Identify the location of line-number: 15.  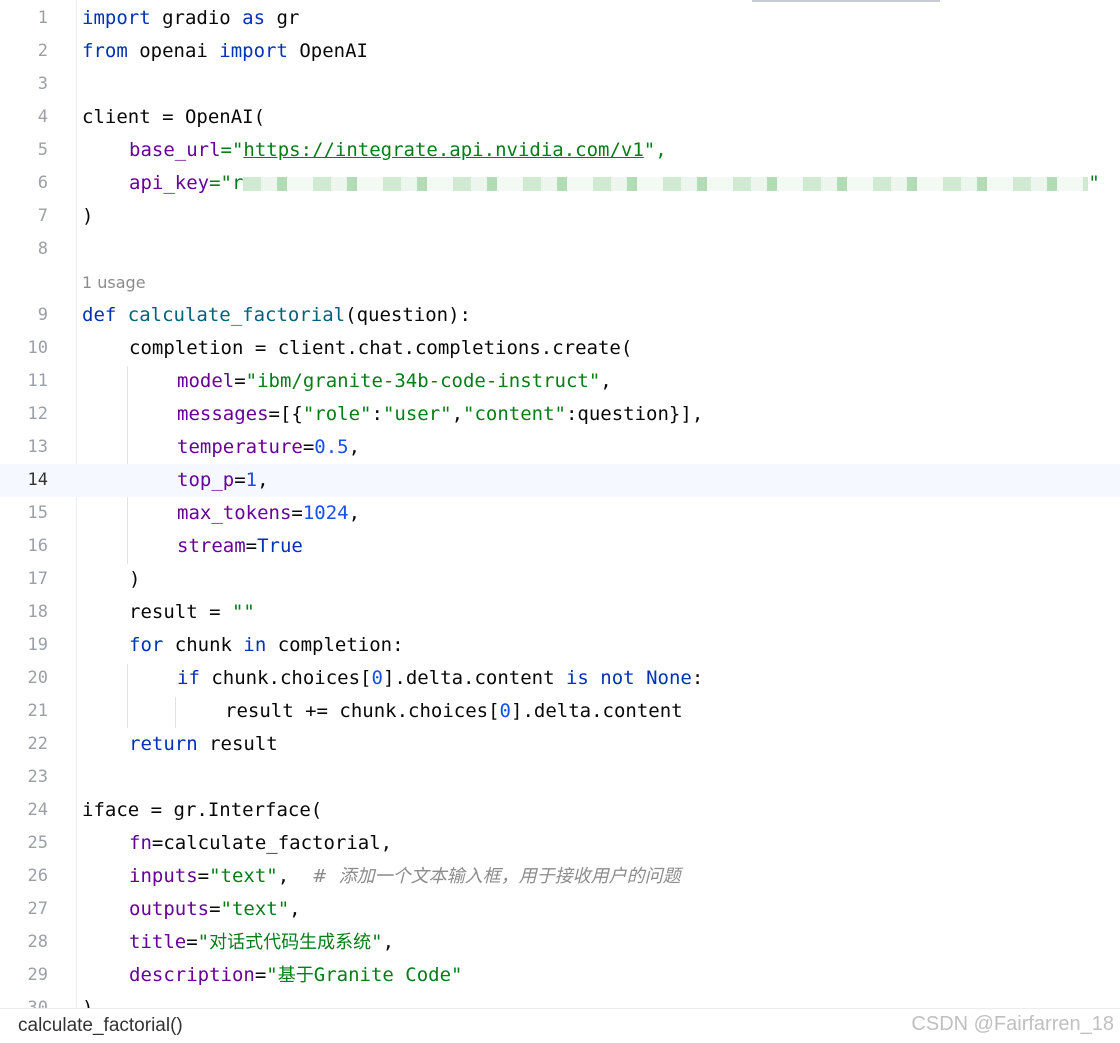
(37, 513).